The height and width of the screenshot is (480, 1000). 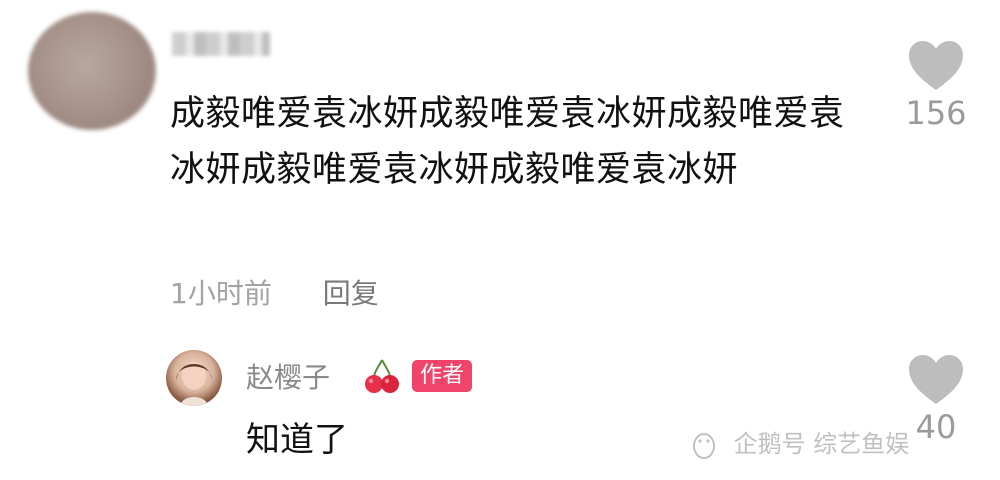 I want to click on avatar-portrait-icon, so click(x=194, y=384).